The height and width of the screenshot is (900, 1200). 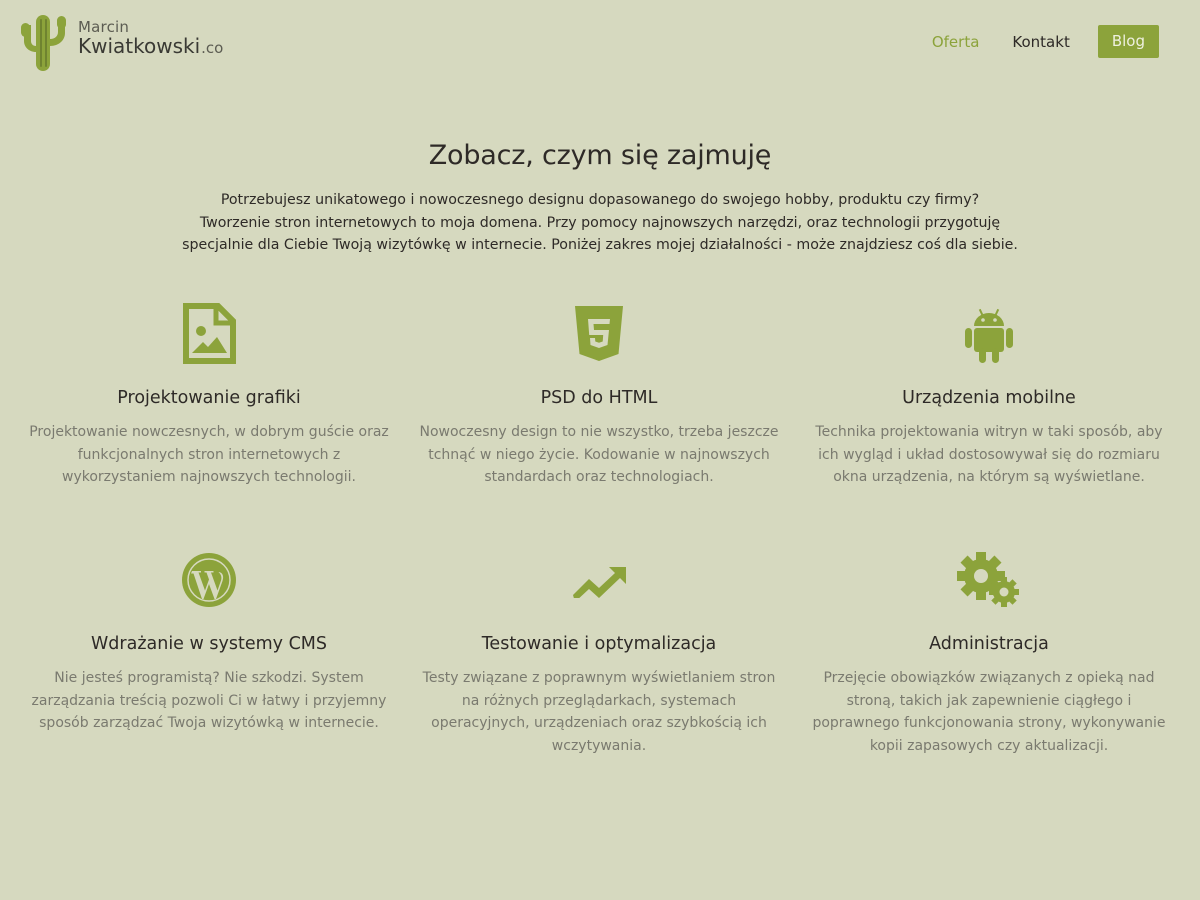 What do you see at coordinates (104, 27) in the screenshot?
I see `logo-first-name: Marcin` at bounding box center [104, 27].